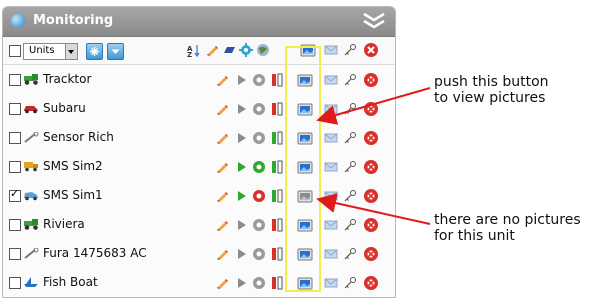  Describe the element at coordinates (199, 109) in the screenshot. I see `unit-row: Subaru` at that location.